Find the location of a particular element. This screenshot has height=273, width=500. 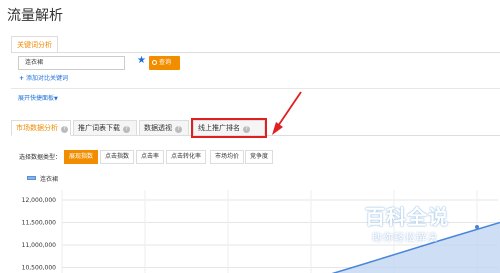

metric-impression-index: 展现指数 is located at coordinates (81, 157).